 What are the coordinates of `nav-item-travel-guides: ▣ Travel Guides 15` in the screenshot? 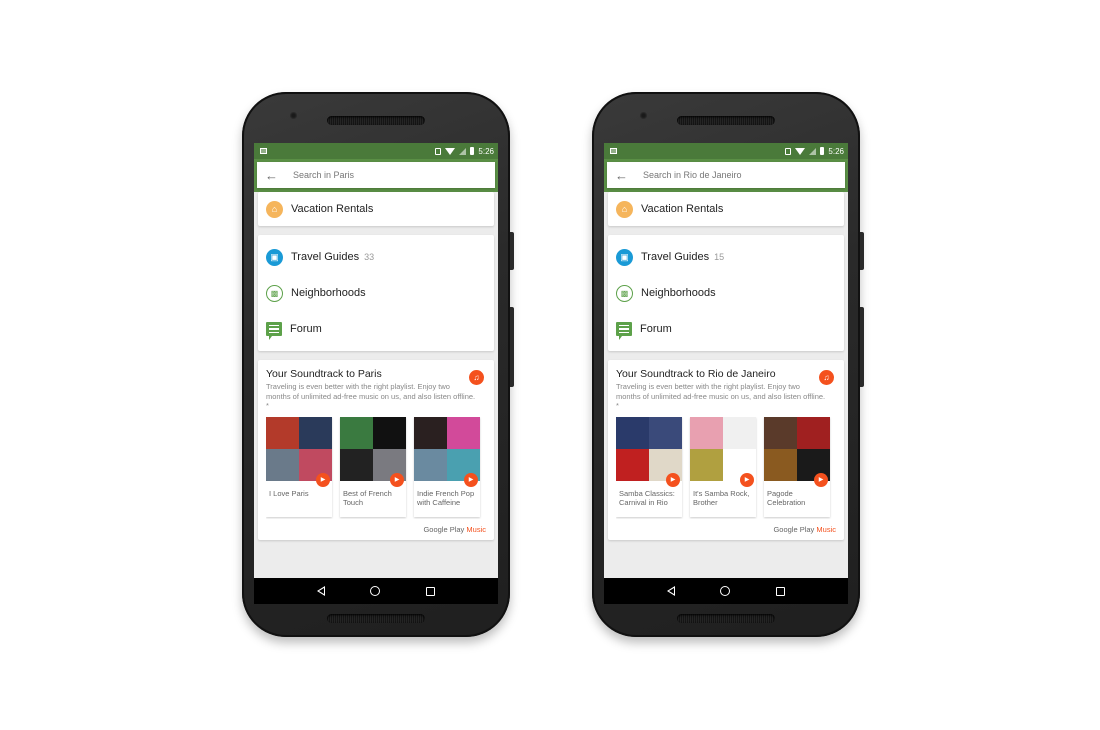 It's located at (726, 257).